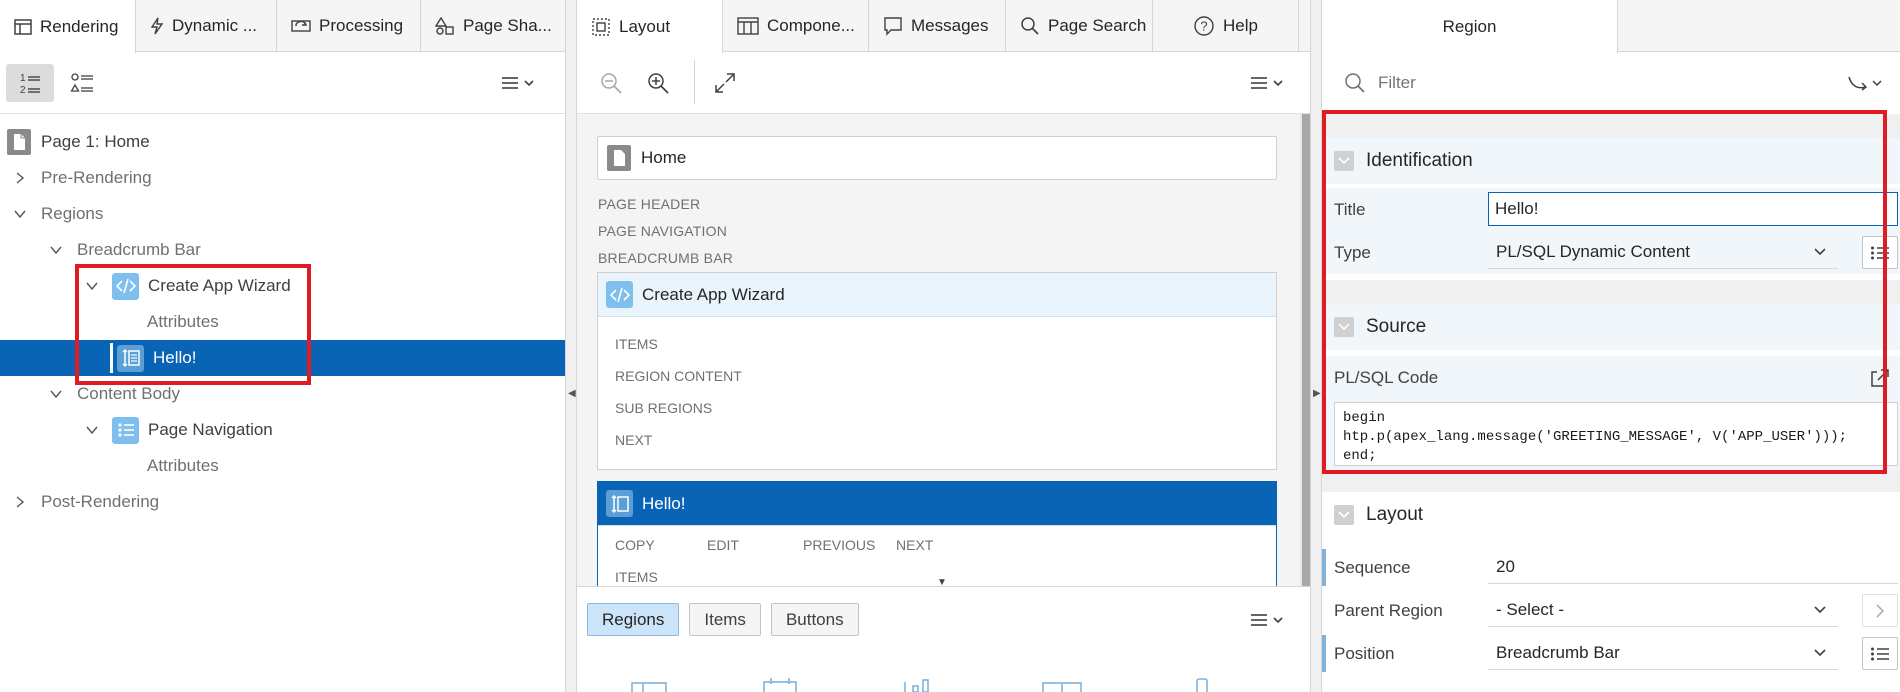 The image size is (1900, 692). I want to click on go-to-parent-button, so click(1880, 610).